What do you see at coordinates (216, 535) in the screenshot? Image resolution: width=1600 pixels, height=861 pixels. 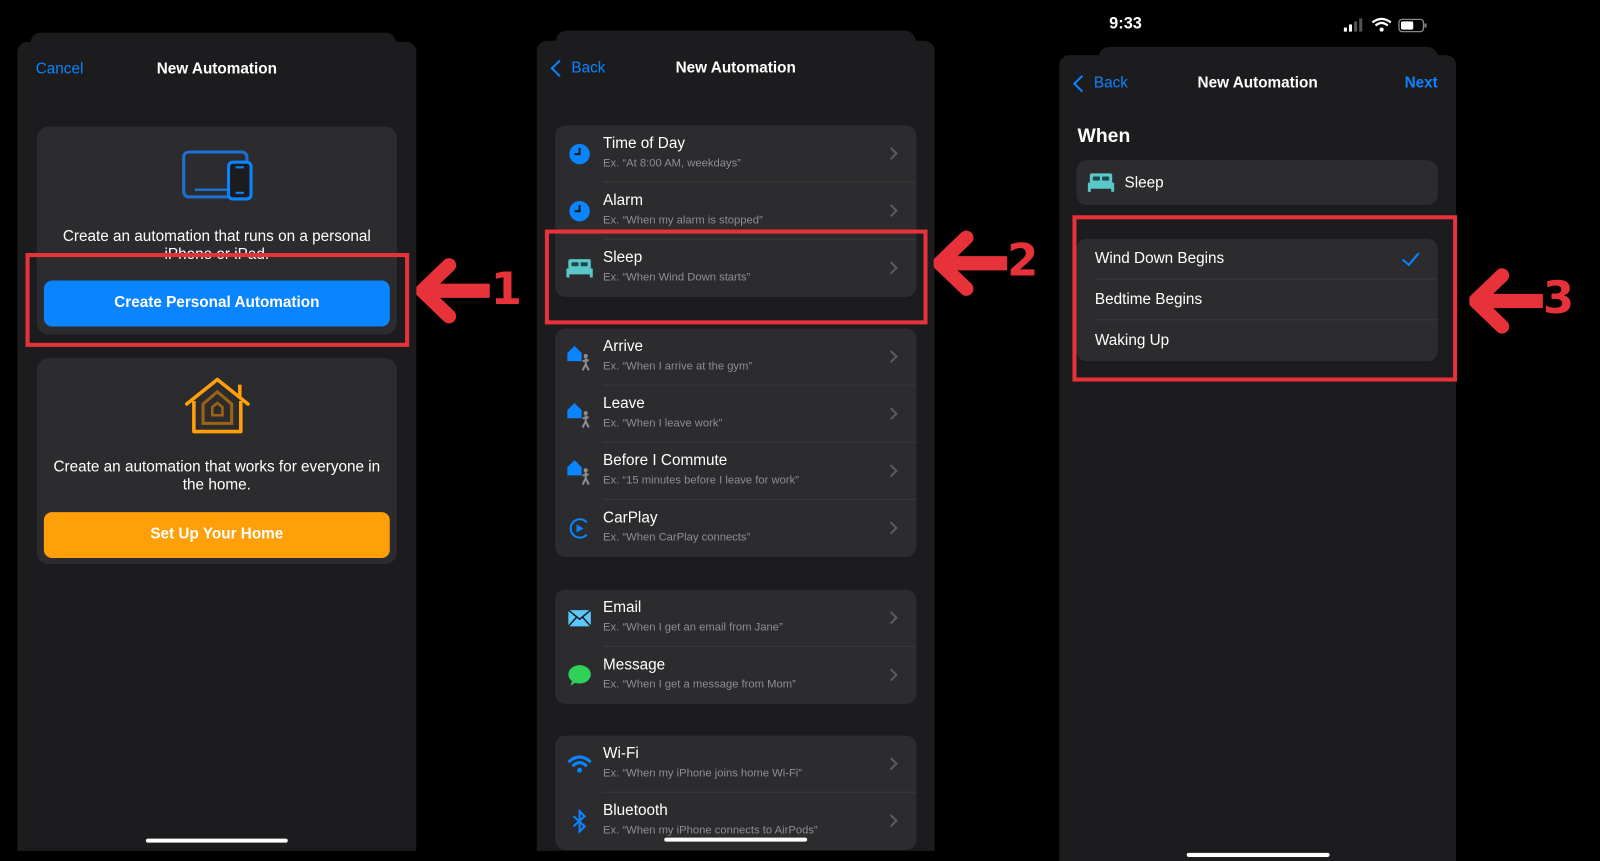 I see `set-up-your-home-button: Set Up Your Home` at bounding box center [216, 535].